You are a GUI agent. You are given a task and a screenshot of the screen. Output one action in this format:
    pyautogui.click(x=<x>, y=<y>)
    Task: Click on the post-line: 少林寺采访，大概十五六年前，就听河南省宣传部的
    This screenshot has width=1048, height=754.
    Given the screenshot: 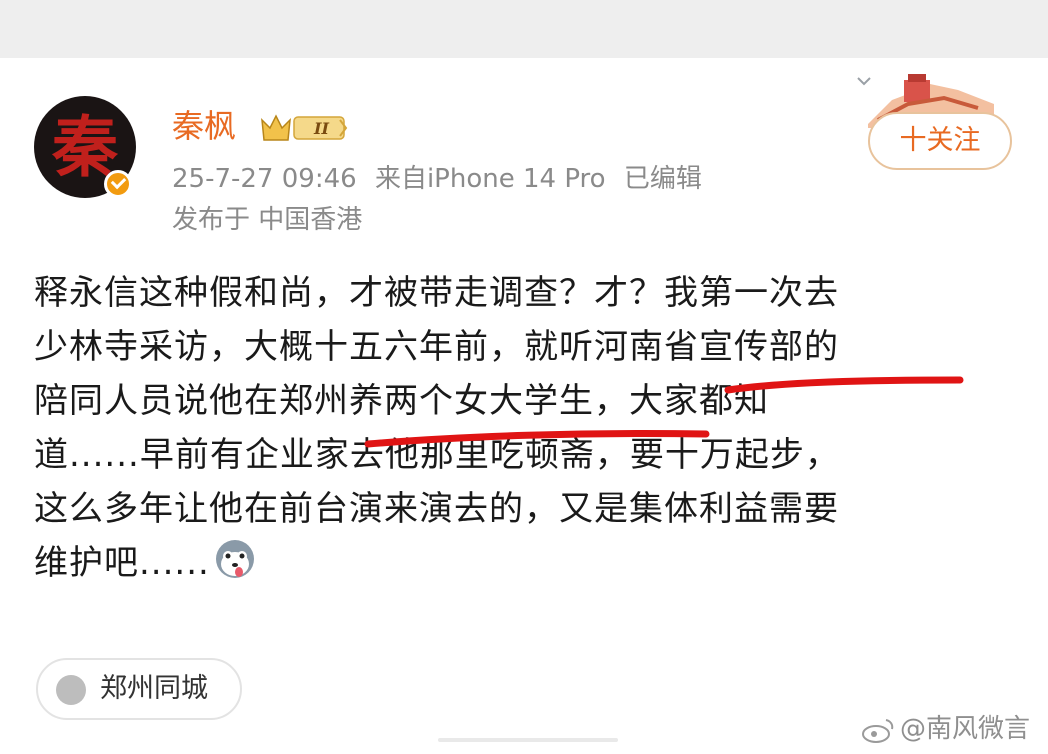 What is the action you would take?
    pyautogui.click(x=436, y=347)
    